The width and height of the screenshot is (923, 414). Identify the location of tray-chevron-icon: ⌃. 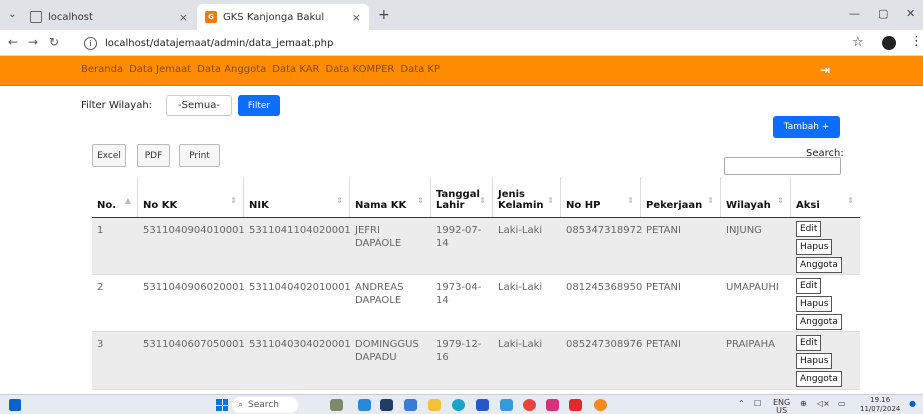
(741, 403).